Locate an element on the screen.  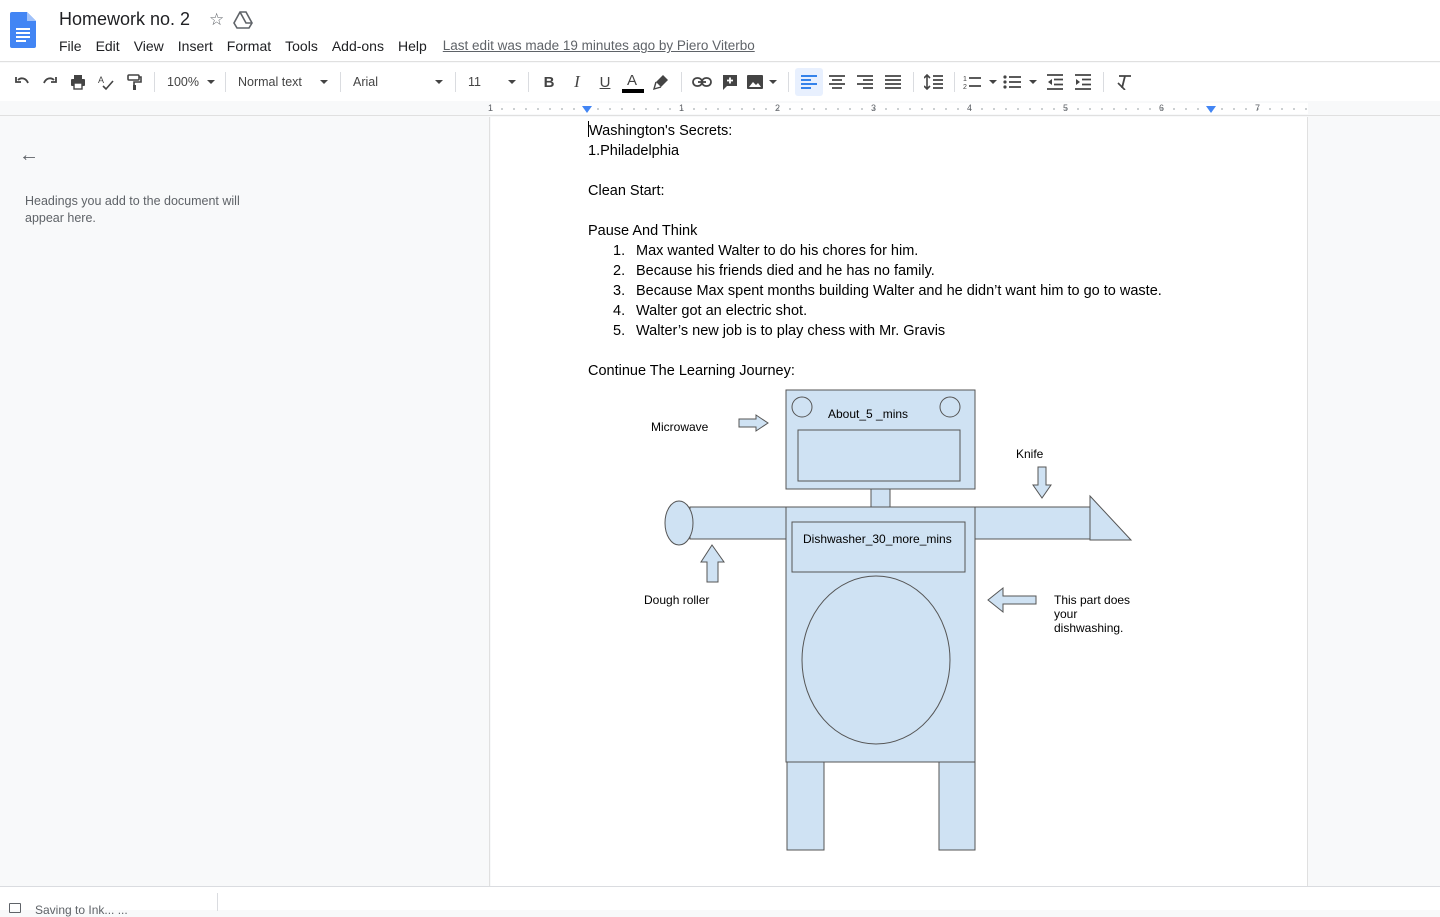
font-value: Arial is located at coordinates (366, 82).